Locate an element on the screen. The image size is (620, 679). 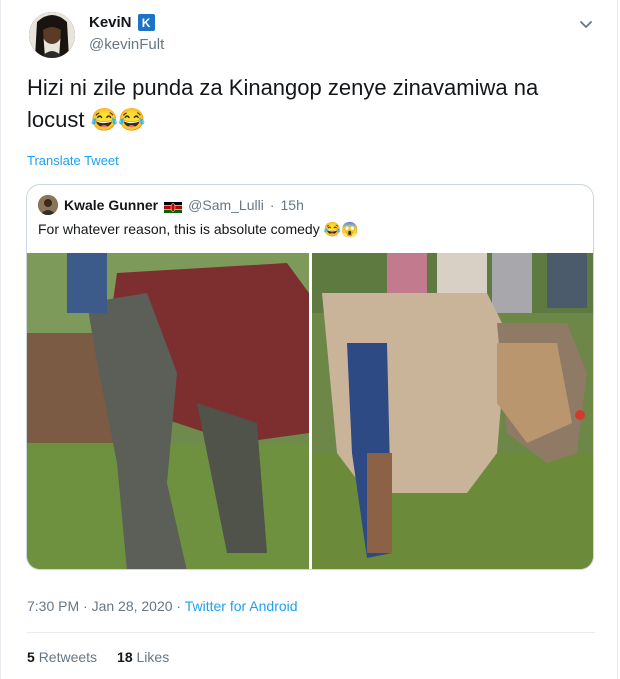
retweets-stat: 5 Retweets is located at coordinates (62, 657).